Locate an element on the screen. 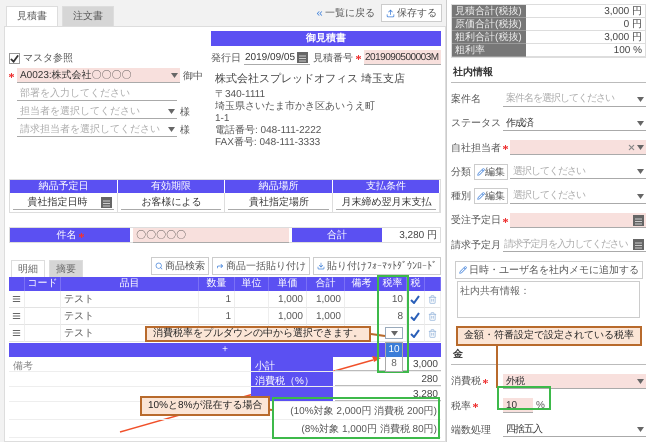 This screenshot has width=650, height=442. toolbar-button: 貼り付けﾌｫｰﾏｯﾄﾀﾞｳﾝﾛｰﾄﾞ is located at coordinates (377, 266).